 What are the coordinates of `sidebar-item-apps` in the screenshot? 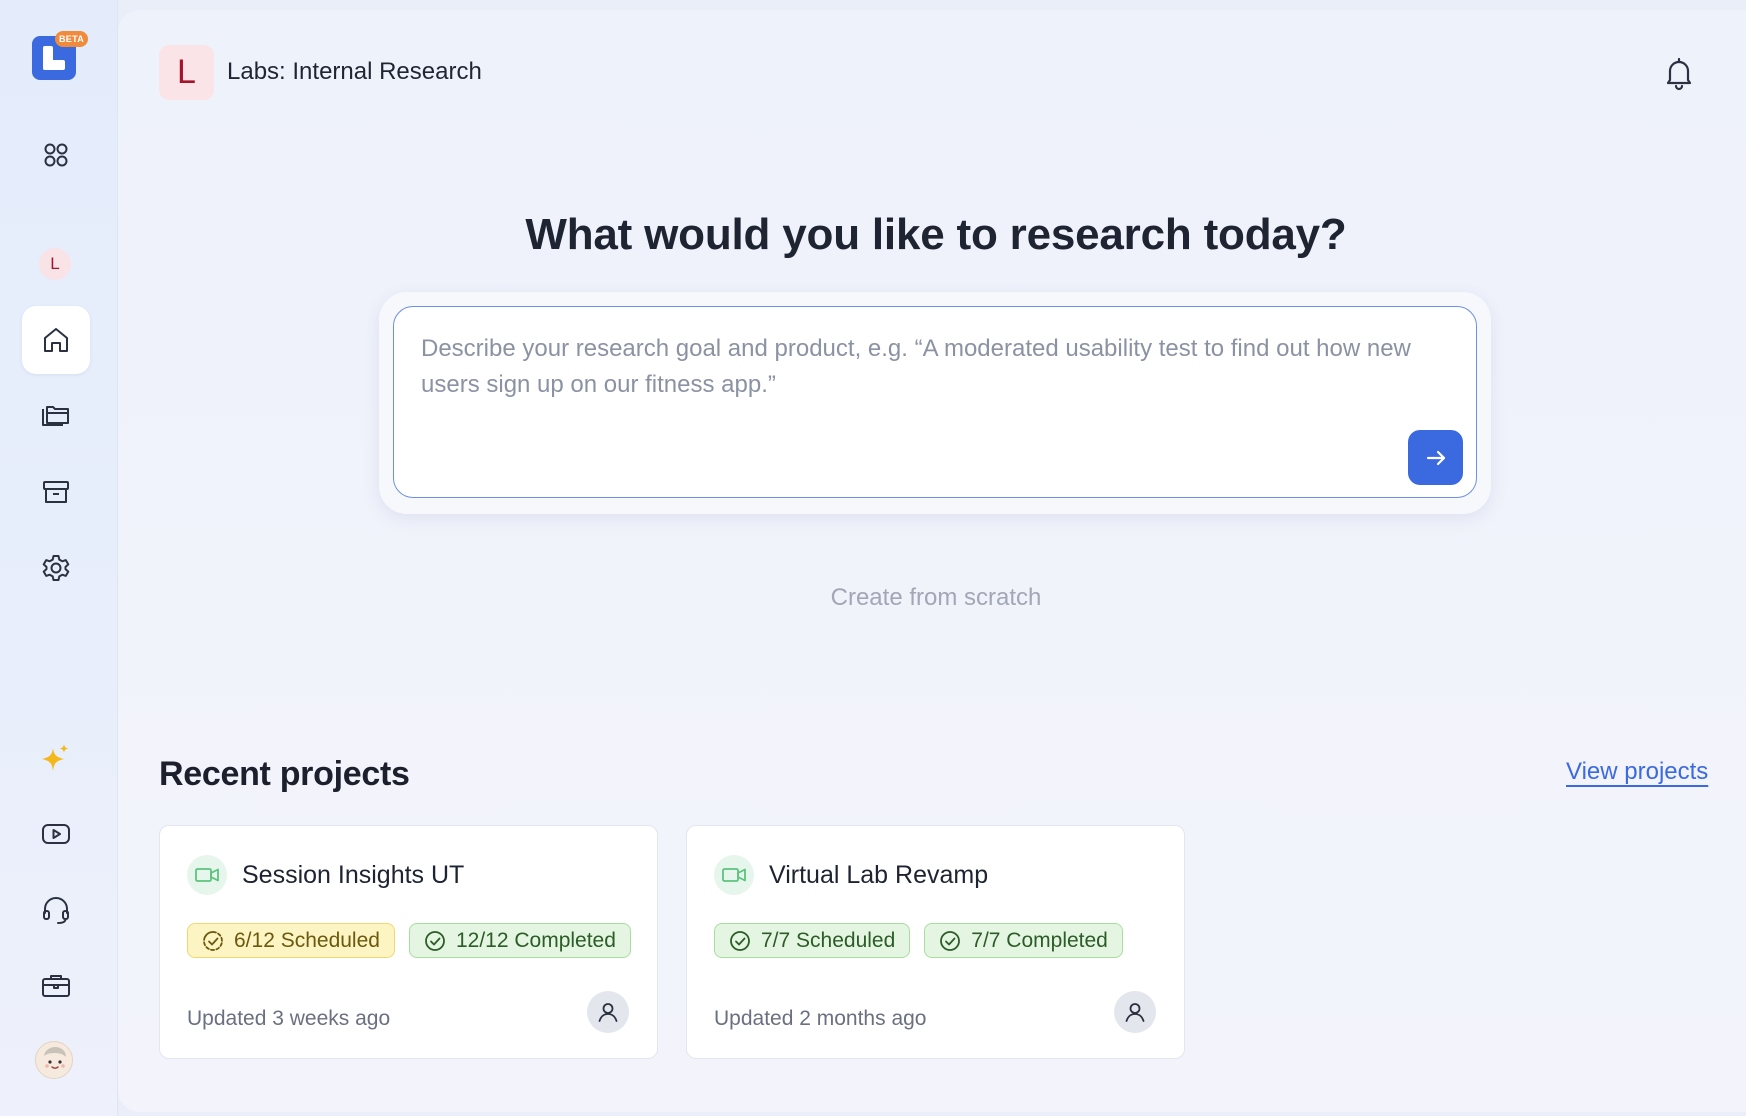 It's located at (56, 155).